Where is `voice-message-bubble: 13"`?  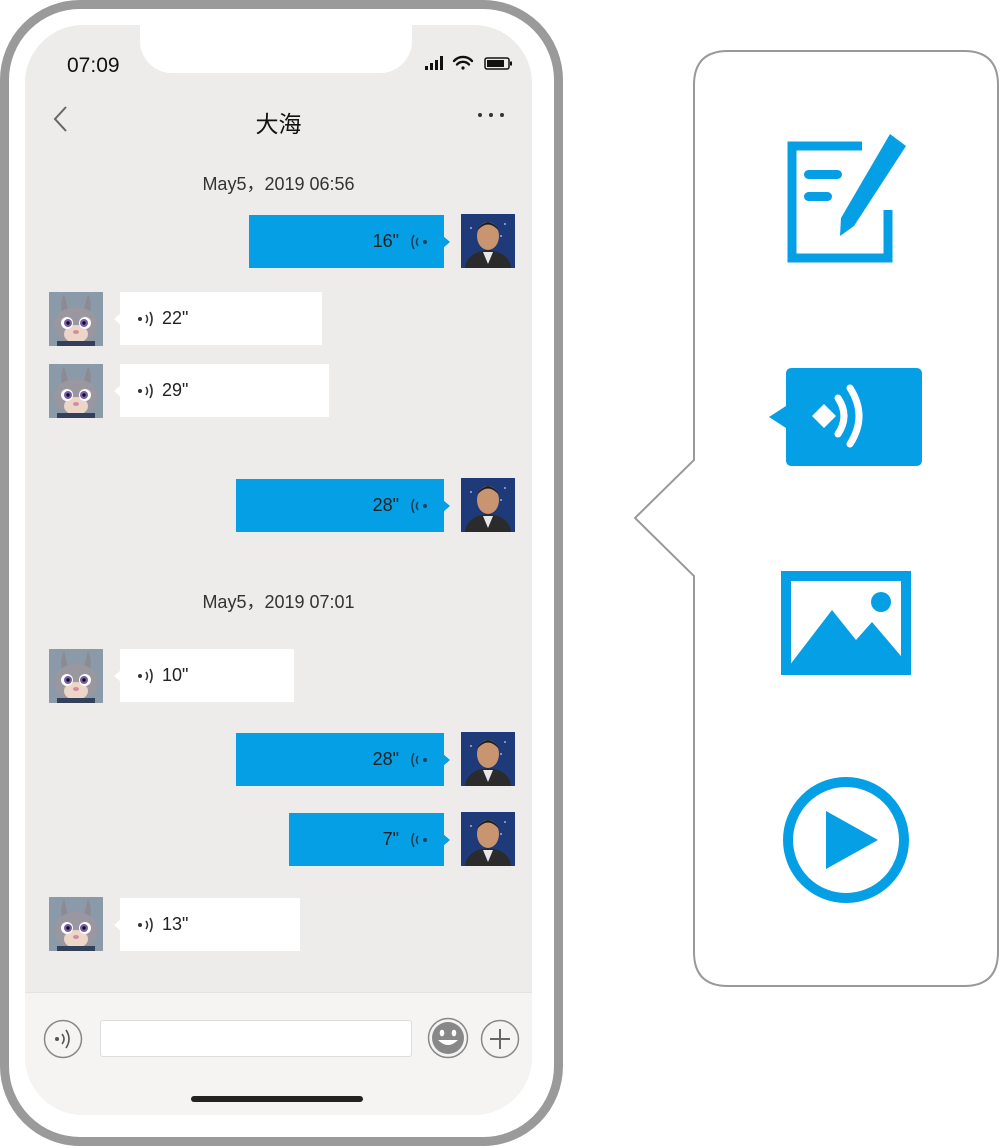
voice-message-bubble: 13" is located at coordinates (207, 924).